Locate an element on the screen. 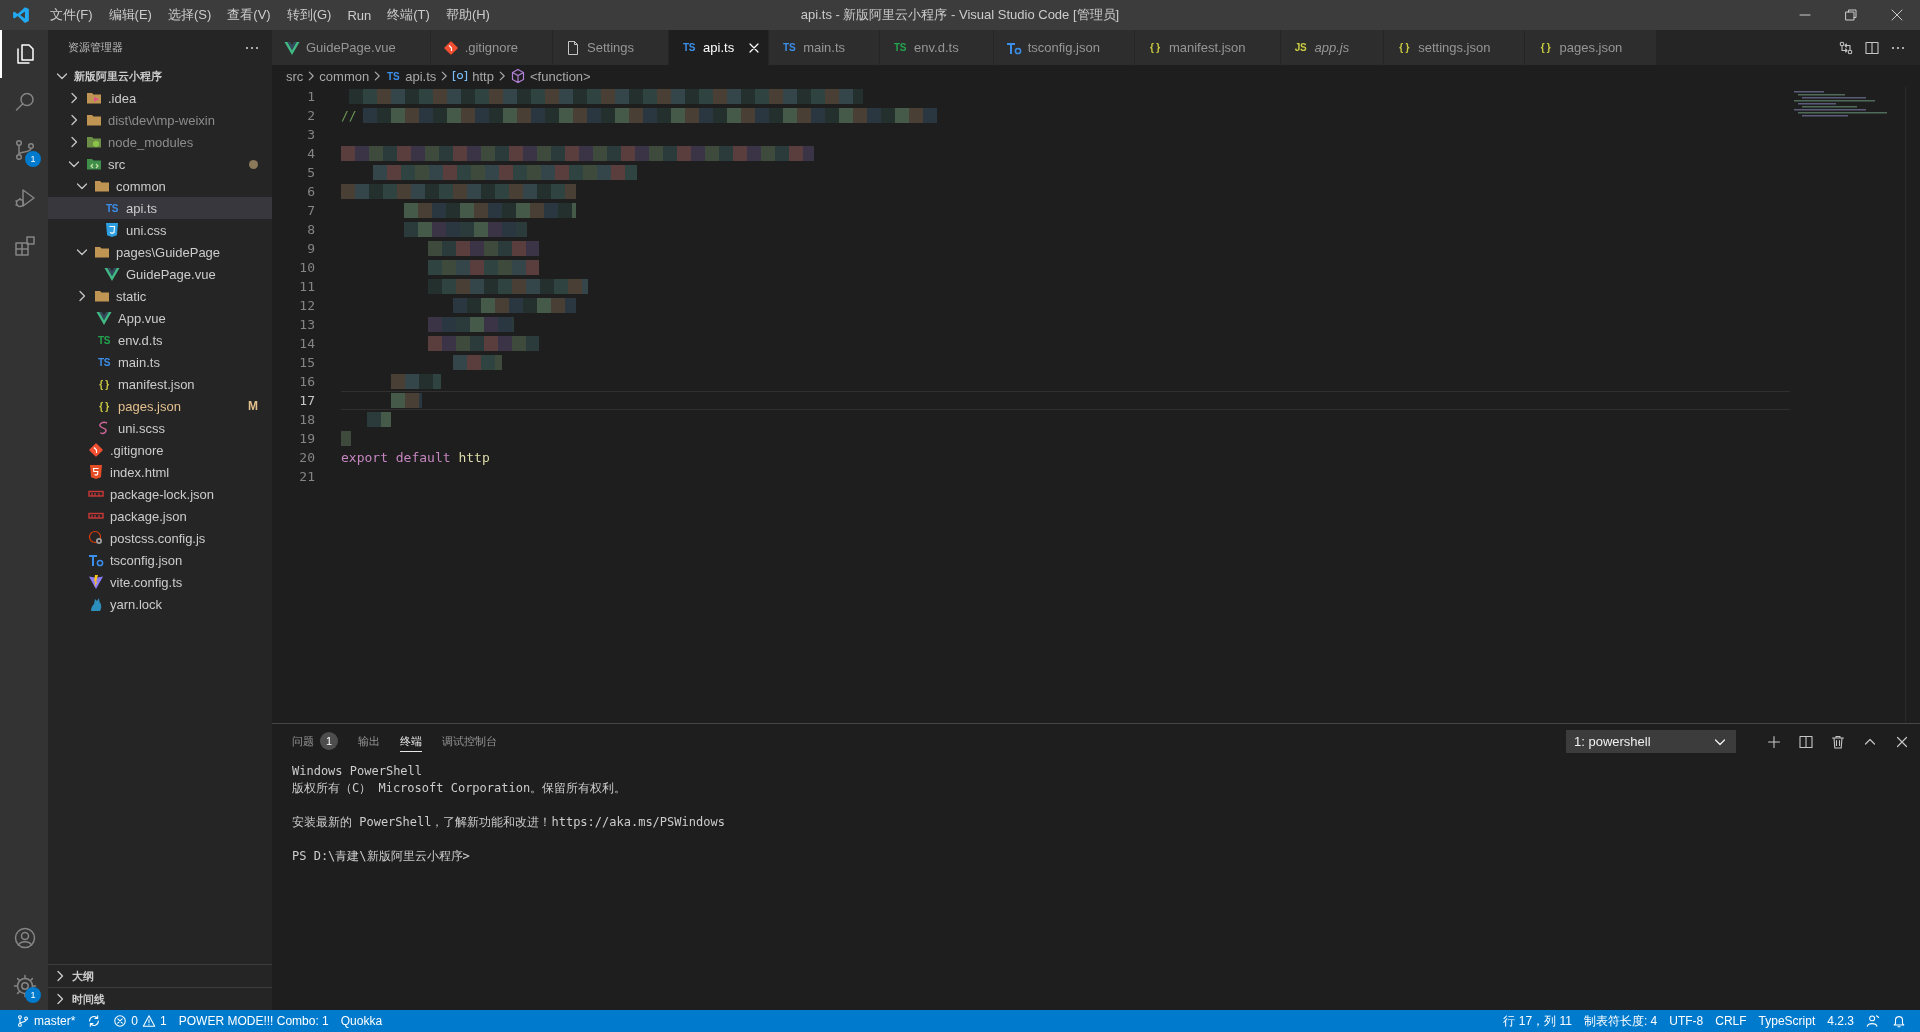 Image resolution: width=1920 pixels, height=1032 pixels. status-item: CRLF is located at coordinates (1731, 1021).